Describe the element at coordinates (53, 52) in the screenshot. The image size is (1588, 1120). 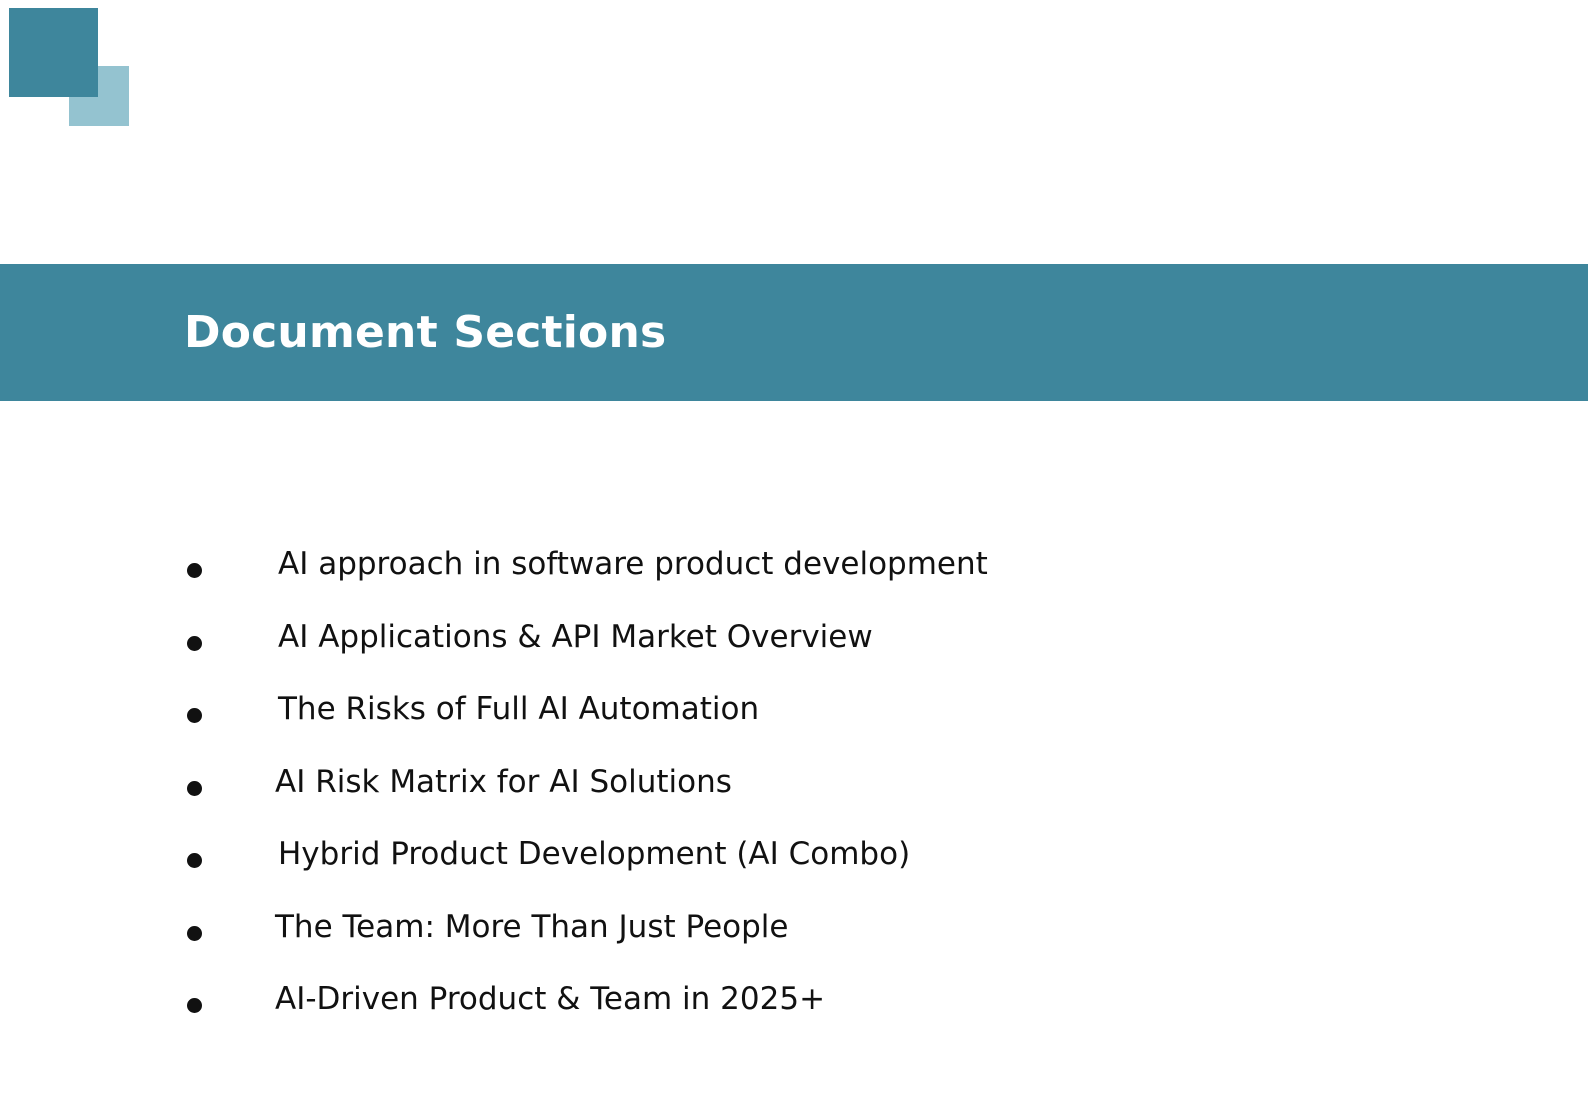
I see `logo-square-dark` at that location.